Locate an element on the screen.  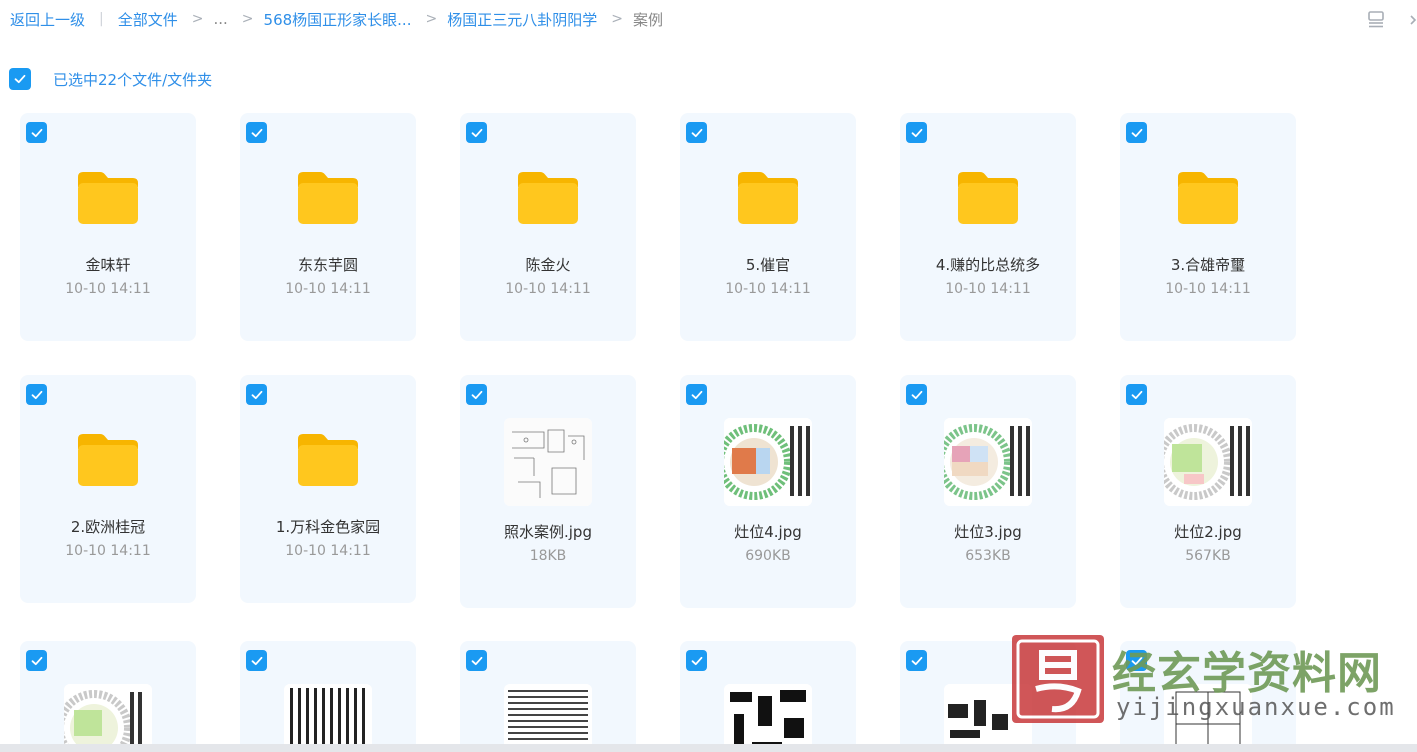
folder-card: 2.欧洲桂冠 10-10 14:11 is located at coordinates (108, 489).